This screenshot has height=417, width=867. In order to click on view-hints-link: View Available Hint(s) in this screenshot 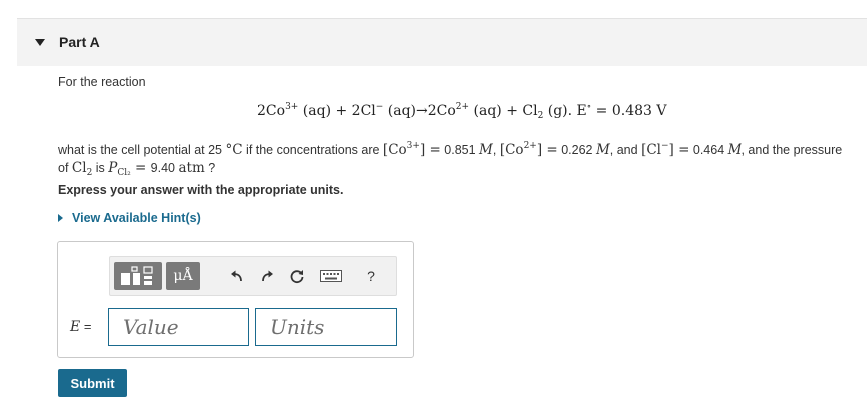, I will do `click(129, 218)`.